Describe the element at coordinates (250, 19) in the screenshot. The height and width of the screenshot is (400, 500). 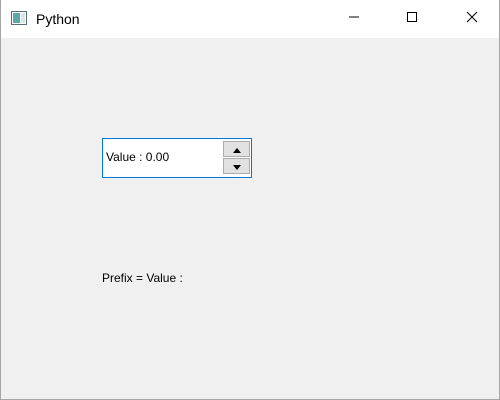
I see `title-bar: Python` at that location.